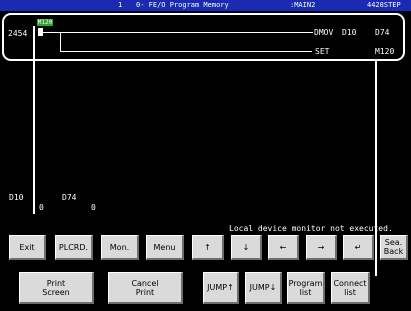 The height and width of the screenshot is (311, 411). What do you see at coordinates (18, 33) in the screenshot?
I see `step-number: 2454` at bounding box center [18, 33].